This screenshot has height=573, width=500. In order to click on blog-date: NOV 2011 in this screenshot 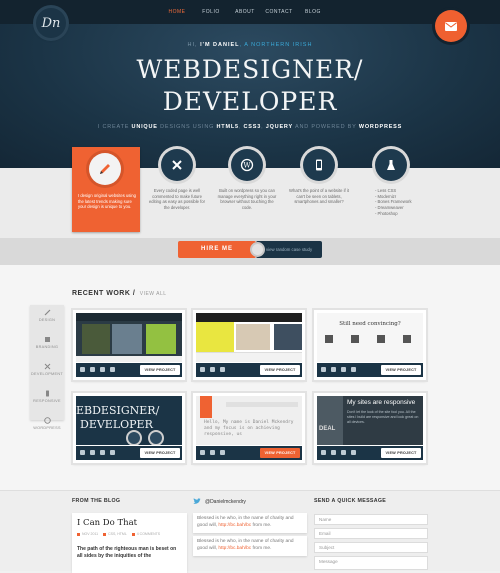, I will do `click(87, 534)`.